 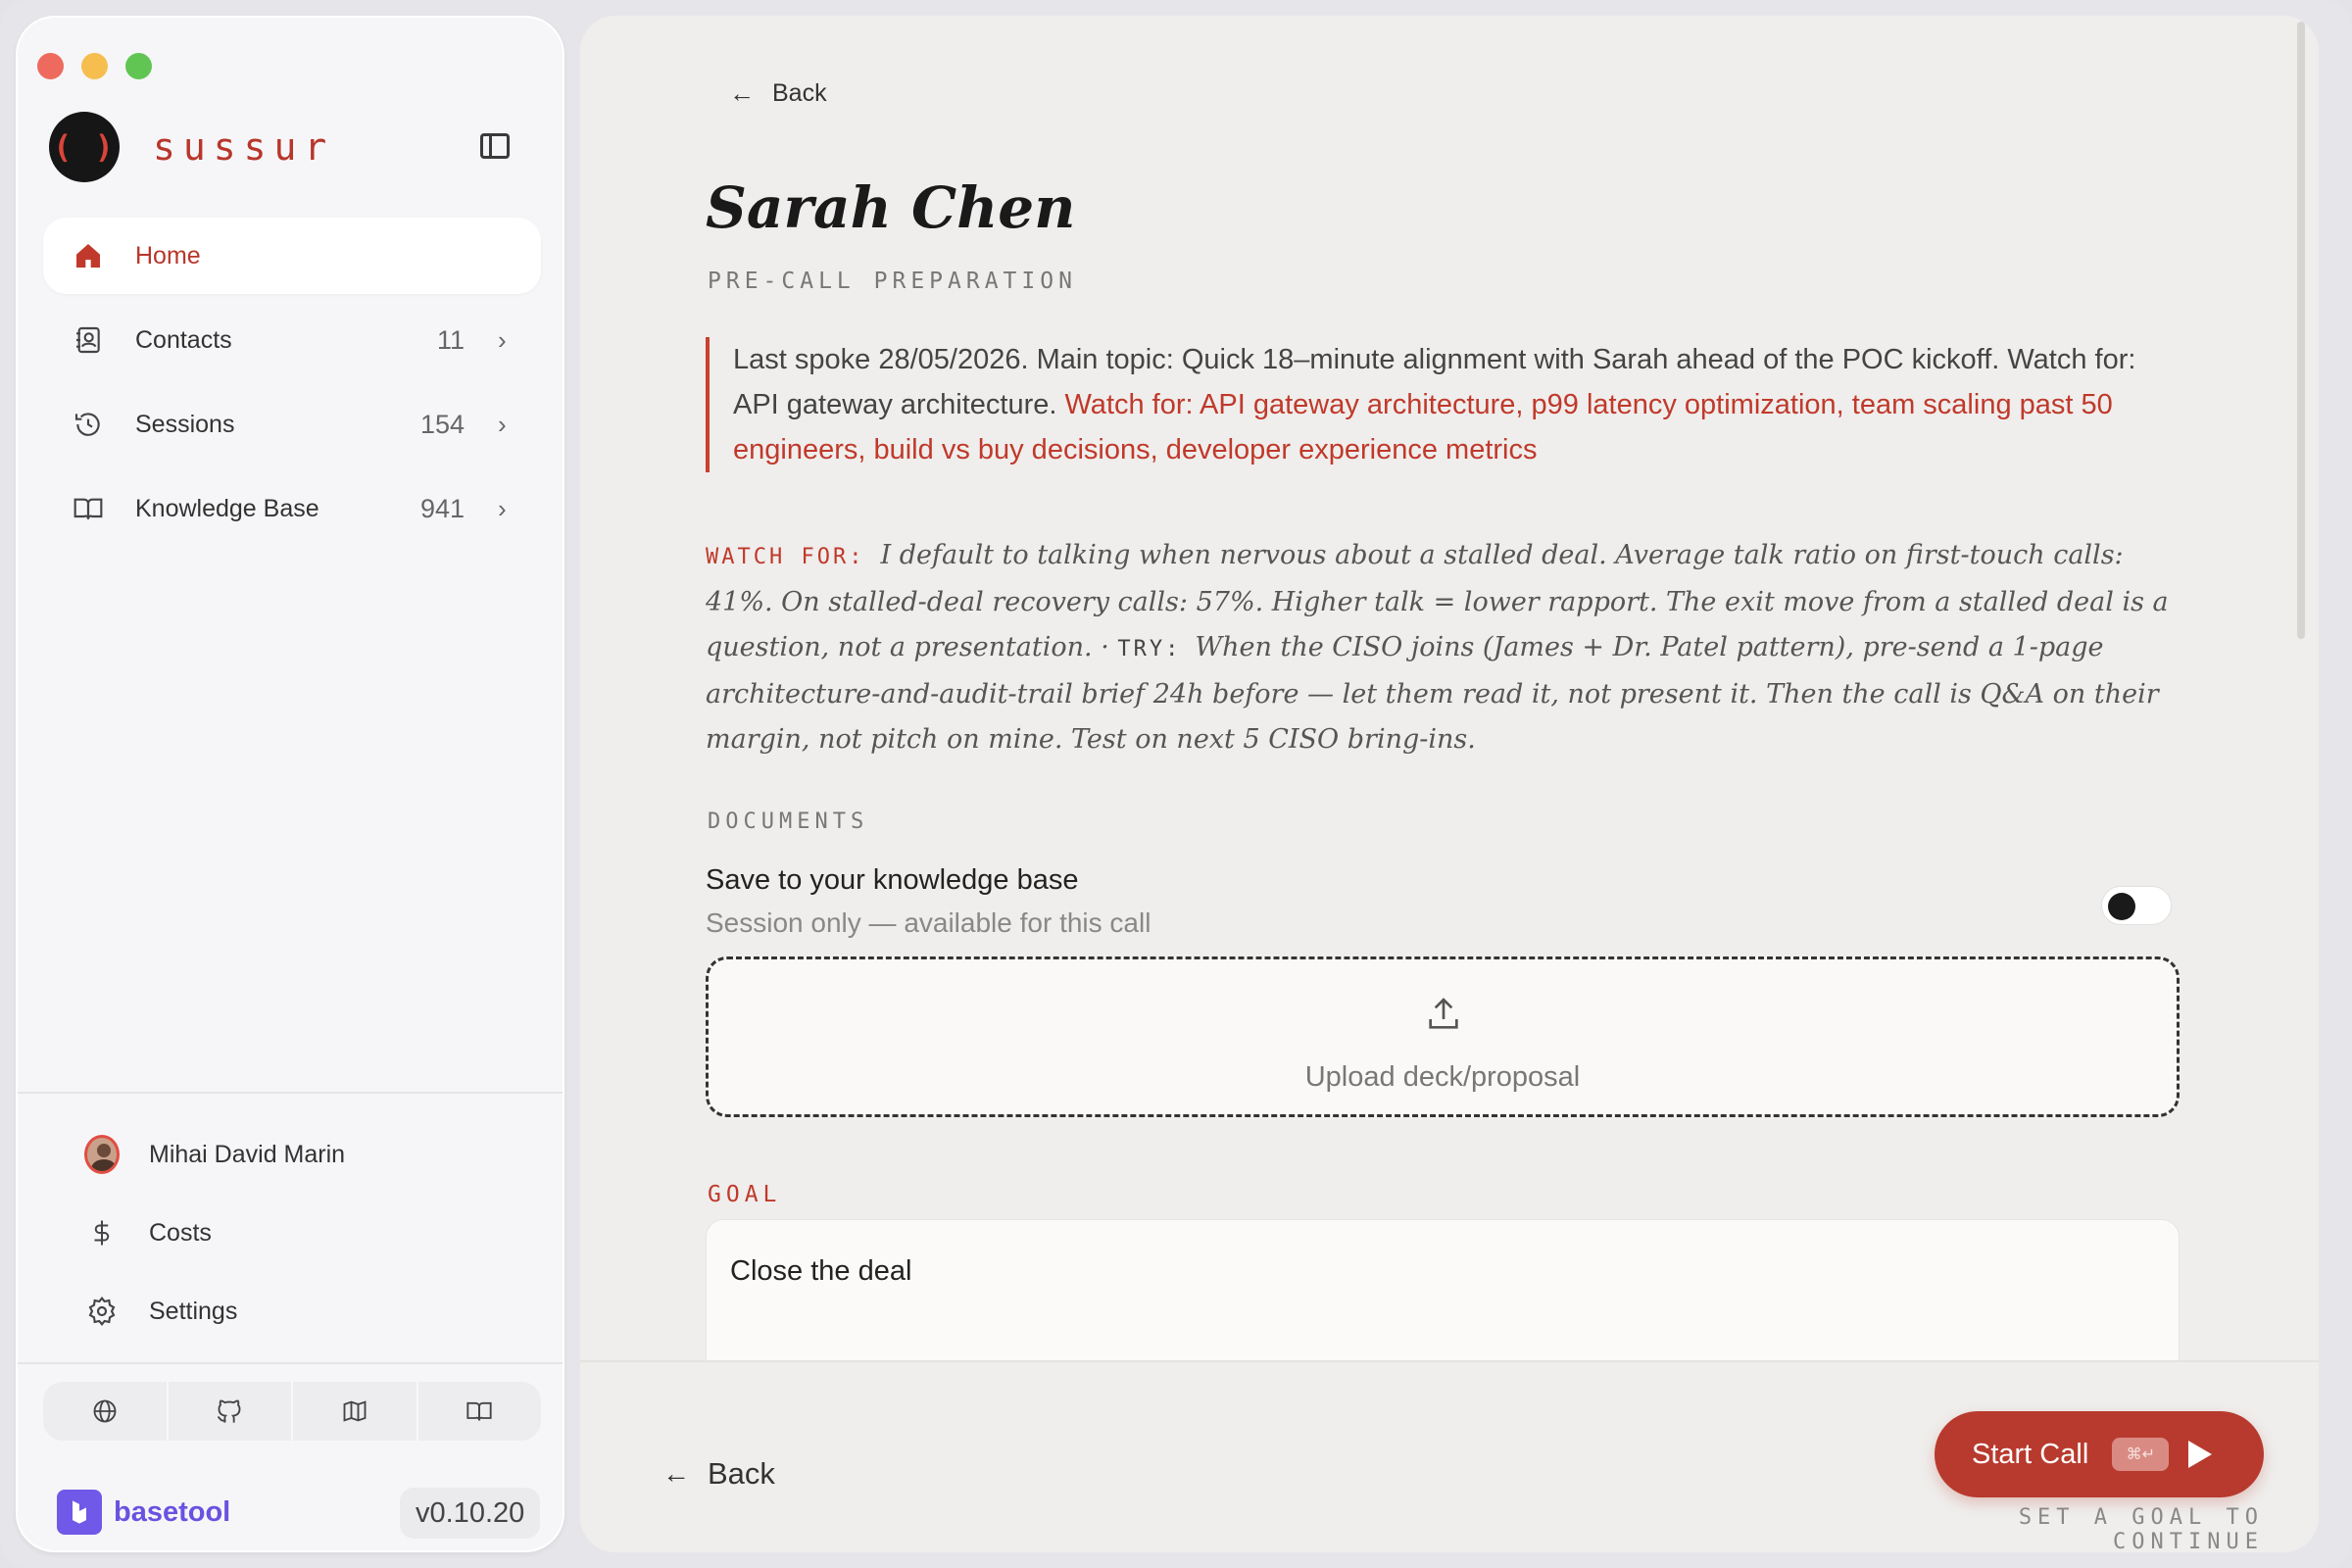 What do you see at coordinates (88, 255) in the screenshot?
I see `home-icon` at bounding box center [88, 255].